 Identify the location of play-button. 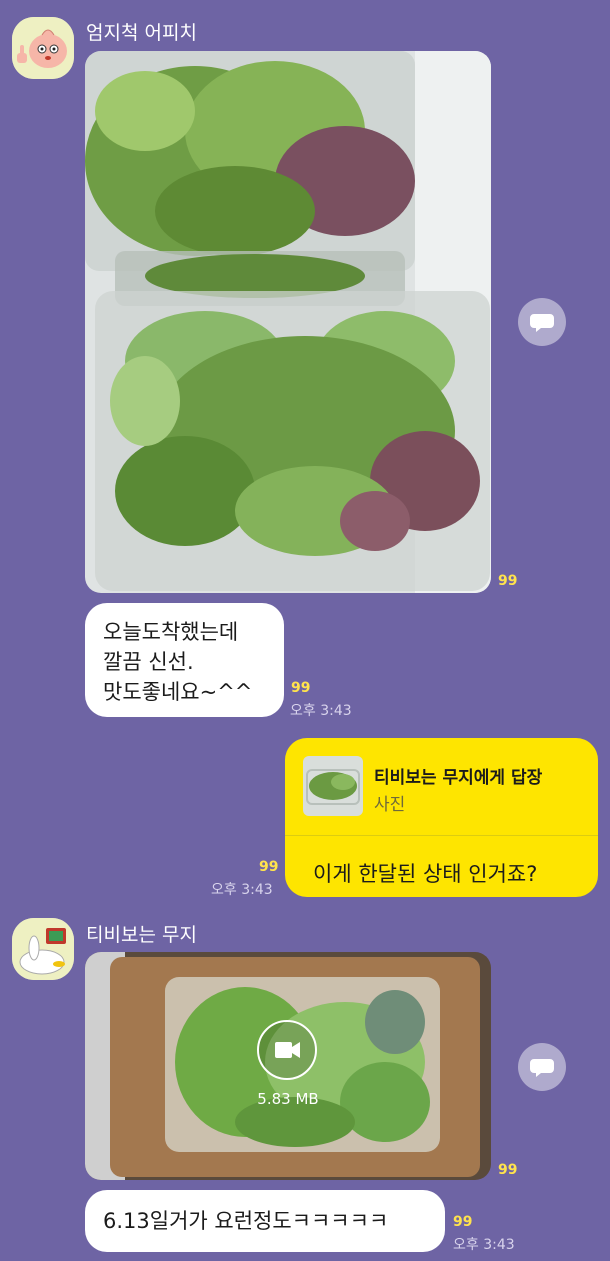
(287, 1050).